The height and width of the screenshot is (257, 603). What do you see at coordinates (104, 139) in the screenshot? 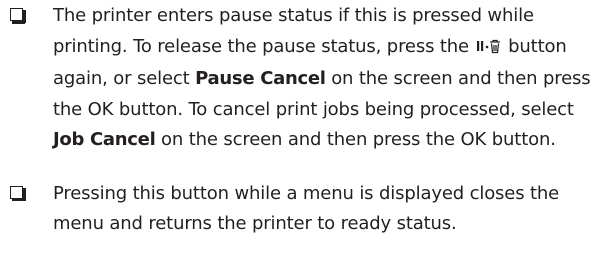
I see `job-cancel-label: Job Cancel` at bounding box center [104, 139].